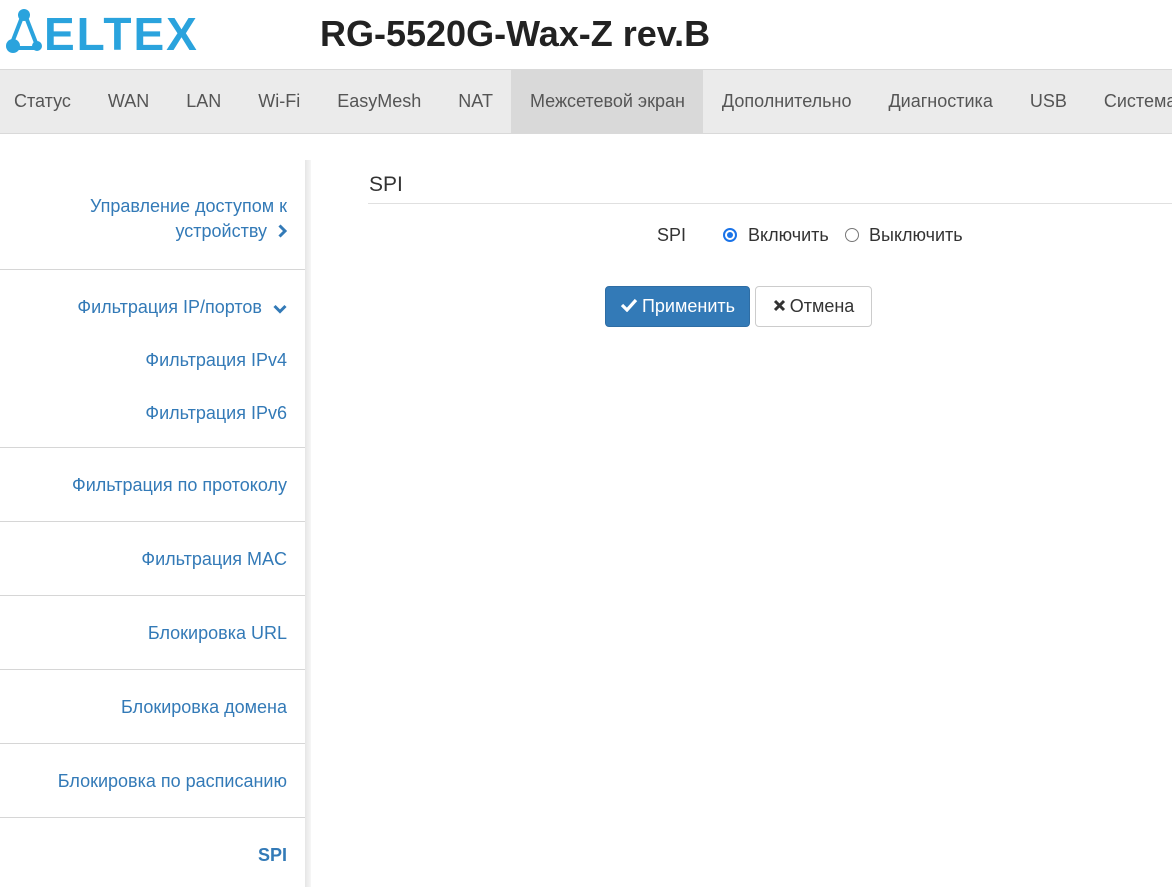 The height and width of the screenshot is (887, 1172). What do you see at coordinates (221, 231) in the screenshot?
I see `sidebar-item-label: устройству` at bounding box center [221, 231].